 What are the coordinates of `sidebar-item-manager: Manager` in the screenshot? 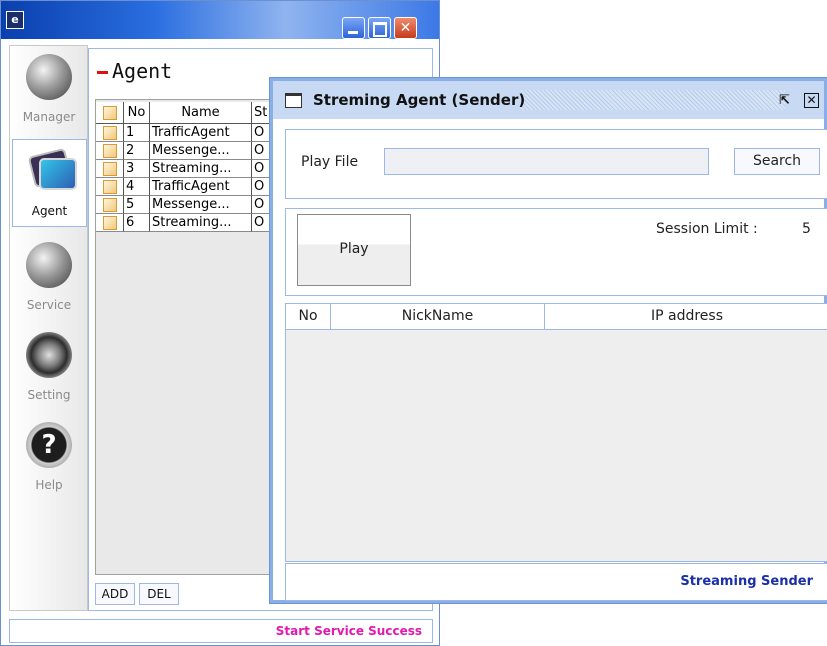 It's located at (49, 90).